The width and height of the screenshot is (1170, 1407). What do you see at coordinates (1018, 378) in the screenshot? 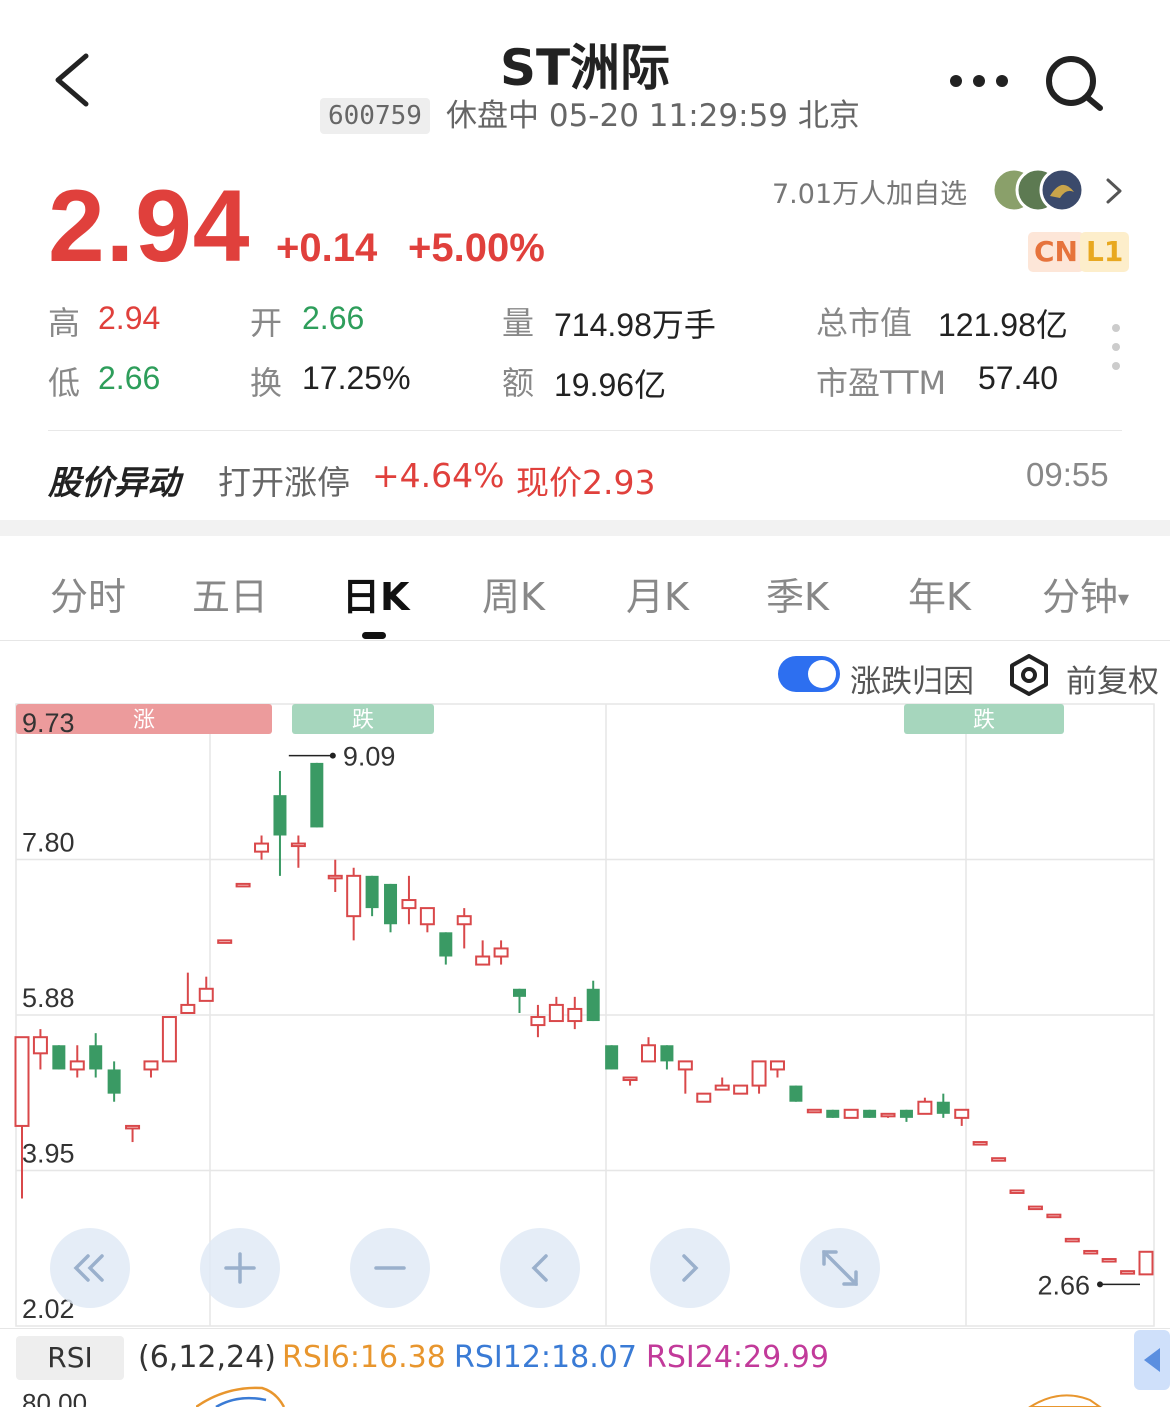
I see `pe-value: 57.40` at bounding box center [1018, 378].